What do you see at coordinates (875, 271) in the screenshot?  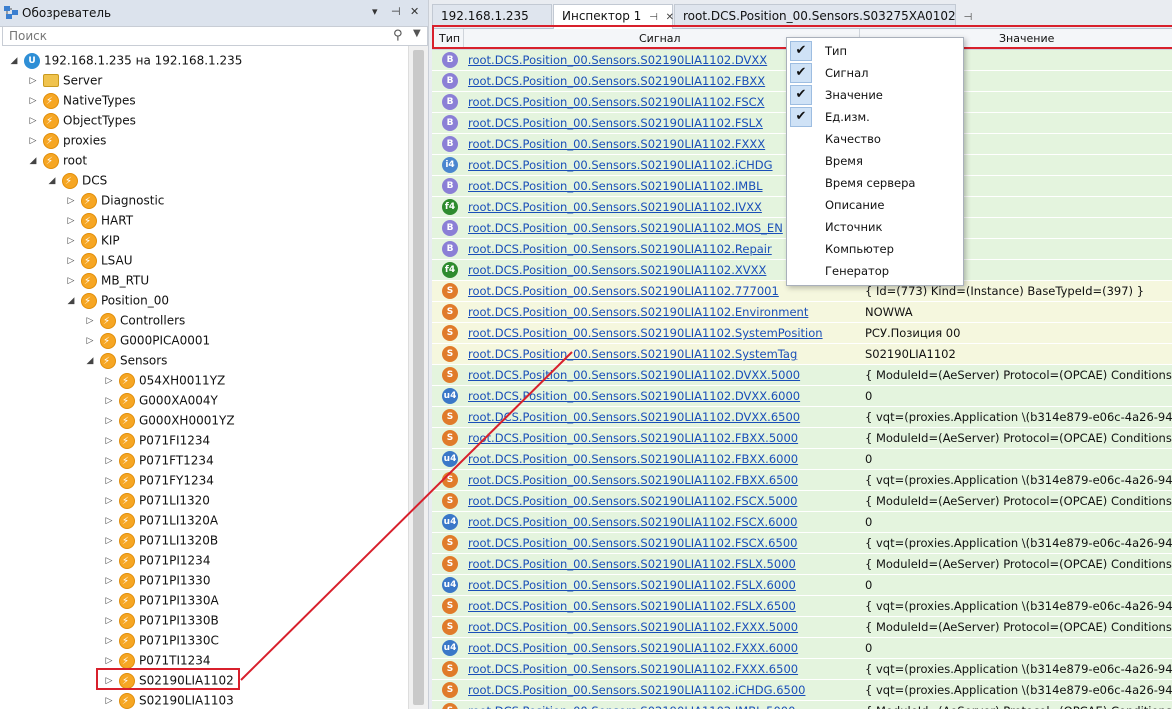 I see `menu-item: Генератор` at bounding box center [875, 271].